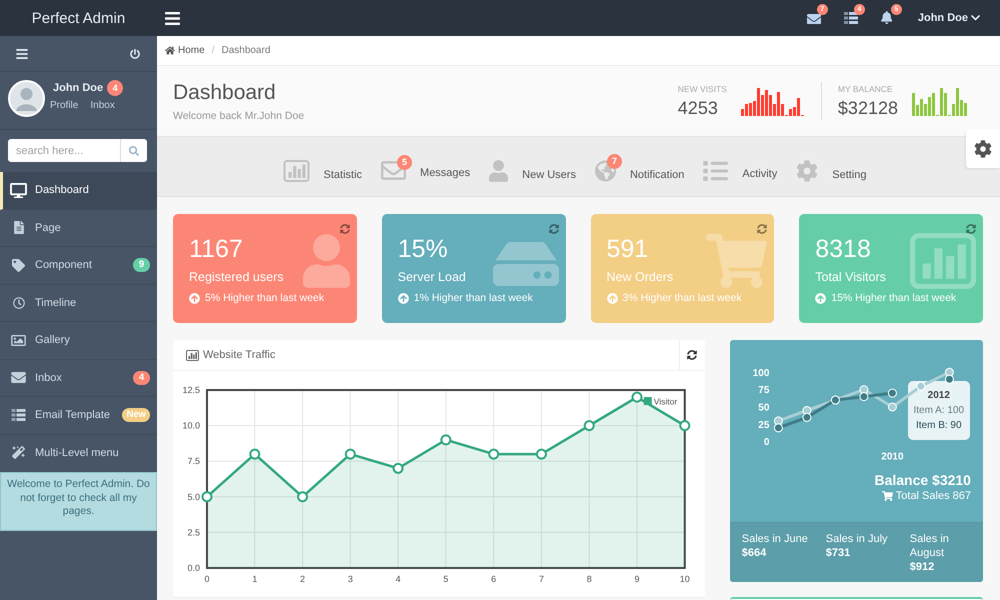 This screenshot has width=1000, height=600. What do you see at coordinates (78, 415) in the screenshot?
I see `nav-item: Email Template New` at bounding box center [78, 415].